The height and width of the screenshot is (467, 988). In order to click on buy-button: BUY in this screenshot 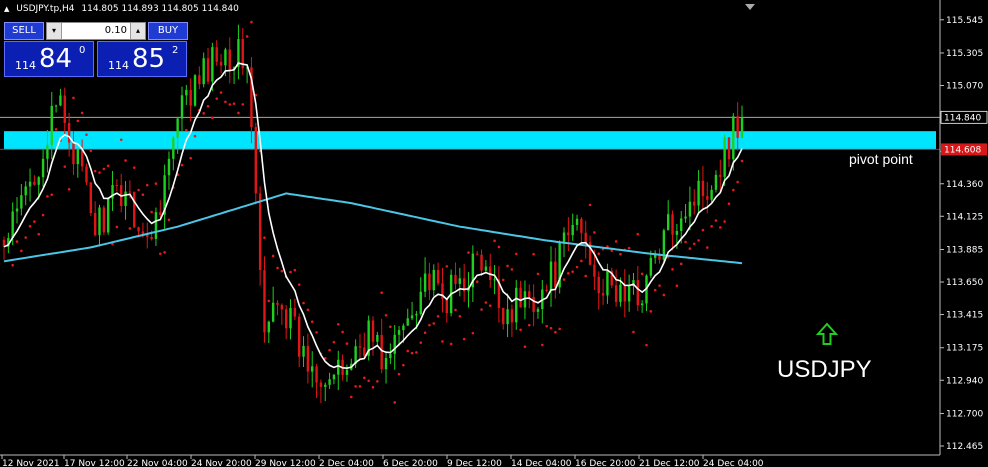, I will do `click(168, 31)`.